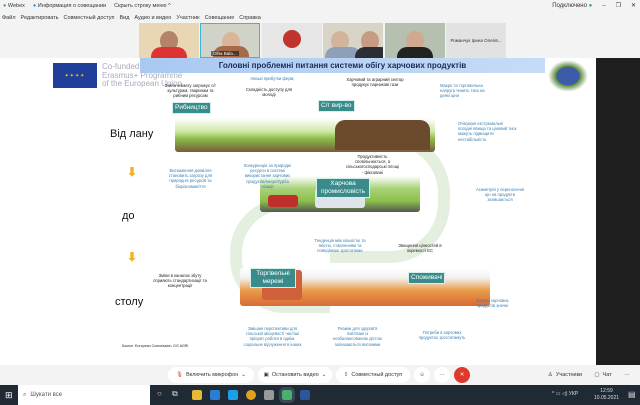 The image size is (640, 405). I want to click on webex-logo: ● Webex, so click(14, 6).